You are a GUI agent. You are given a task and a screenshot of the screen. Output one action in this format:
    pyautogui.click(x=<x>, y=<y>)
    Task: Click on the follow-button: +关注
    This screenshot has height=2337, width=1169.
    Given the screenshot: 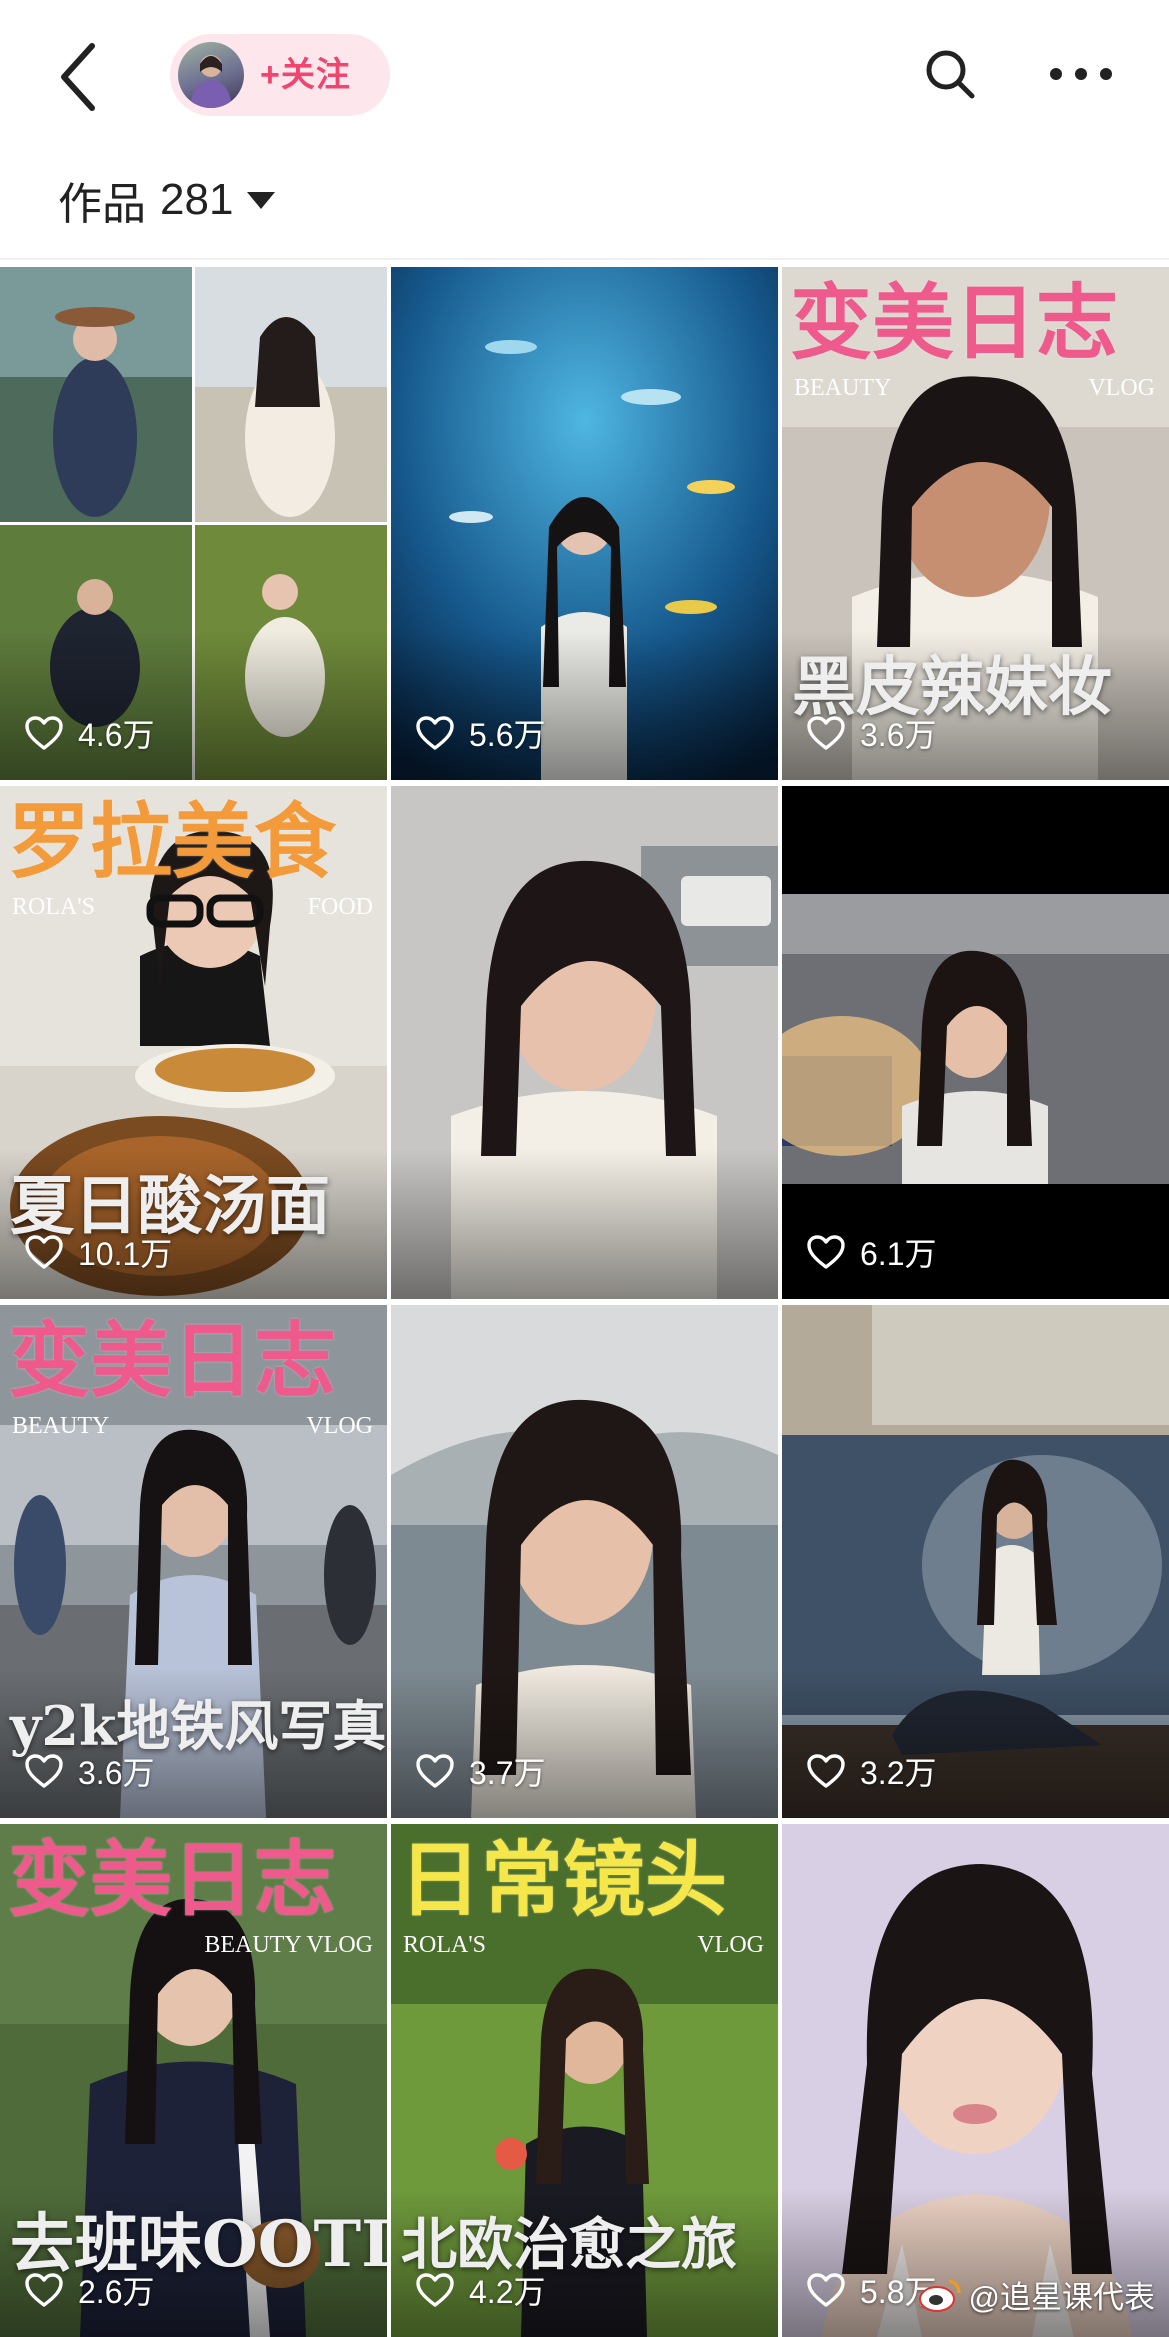 What is the action you would take?
    pyautogui.click(x=280, y=75)
    